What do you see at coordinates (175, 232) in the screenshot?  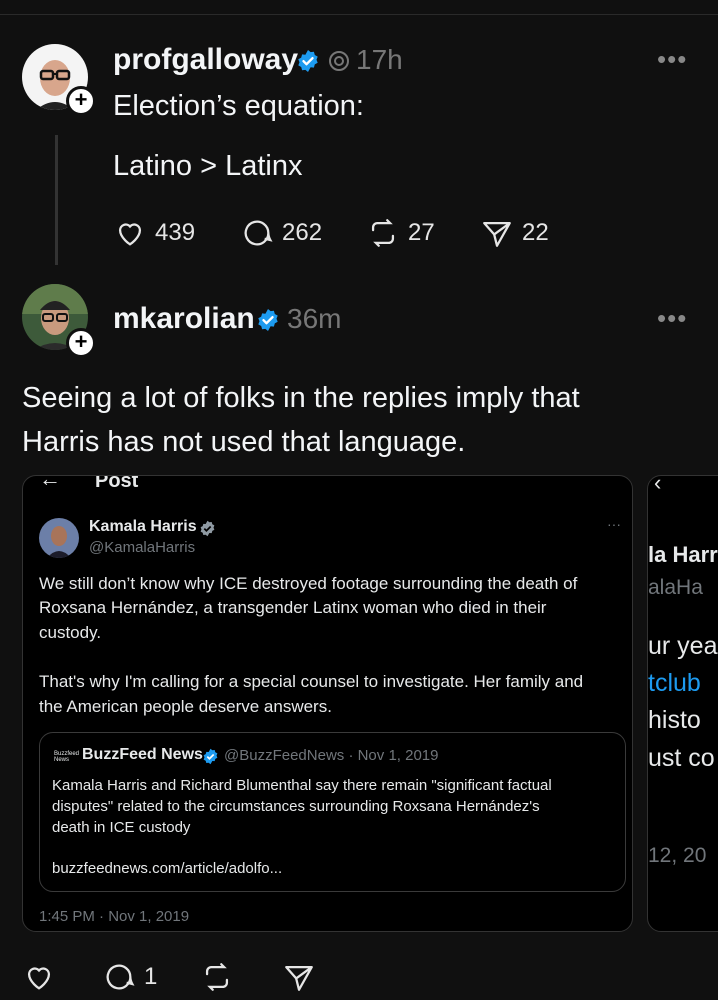 I see `like-count: 439` at bounding box center [175, 232].